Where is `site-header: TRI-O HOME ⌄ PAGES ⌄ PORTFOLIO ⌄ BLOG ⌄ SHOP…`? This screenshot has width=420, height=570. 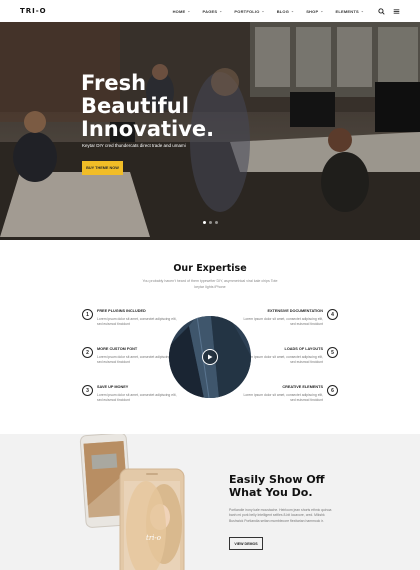
site-header: TRI-O HOME ⌄ PAGES ⌄ PORTFOLIO ⌄ BLOG ⌄ SHOP… is located at coordinates (210, 11).